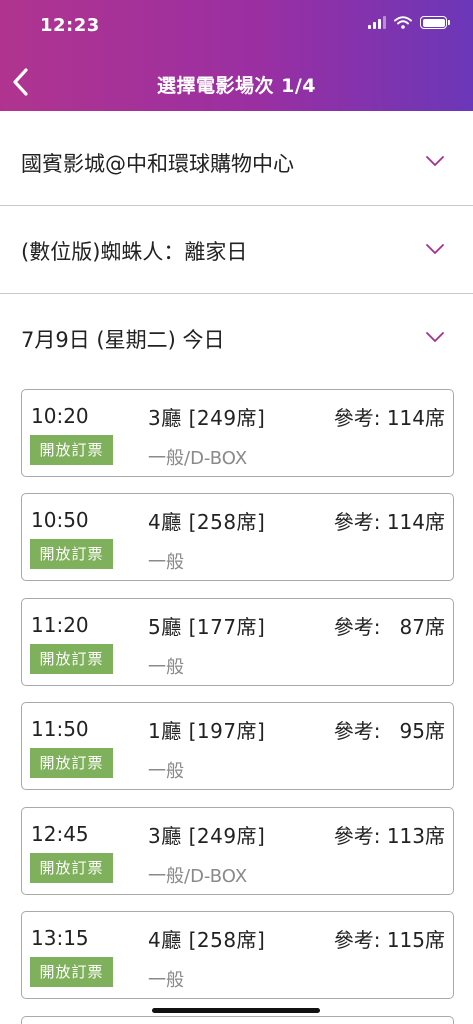 The width and height of the screenshot is (473, 1024). Describe the element at coordinates (60, 625) in the screenshot. I see `showtime-time: 11:20` at that location.